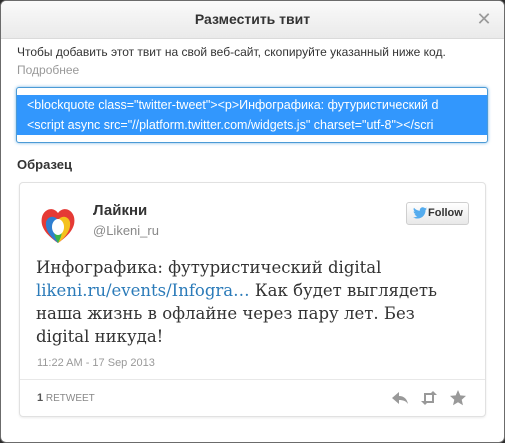 The width and height of the screenshot is (505, 443). I want to click on twitter-bird-icon, so click(420, 213).